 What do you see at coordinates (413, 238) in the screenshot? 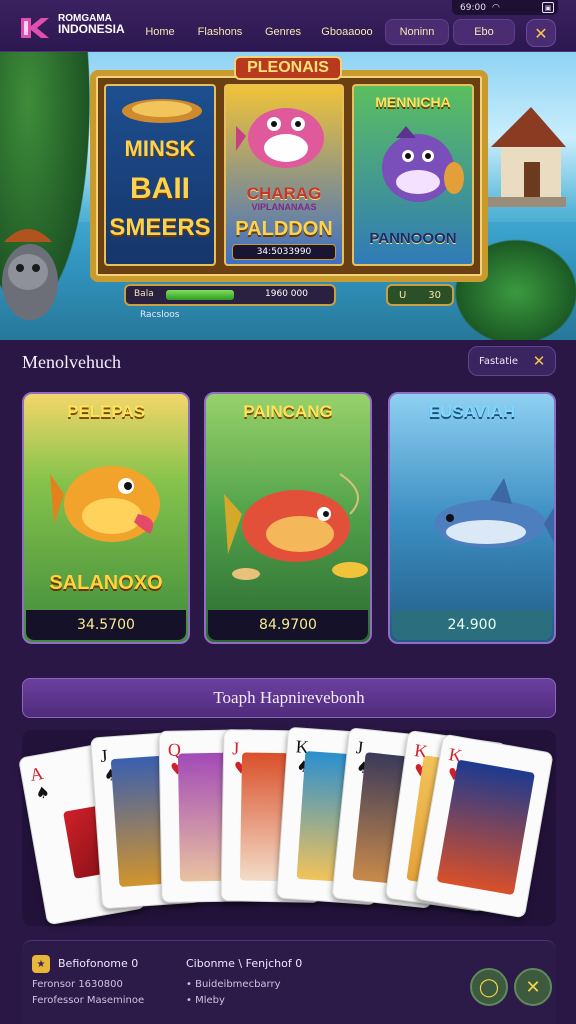
I see `reel3-bottom: PANNOOON` at bounding box center [413, 238].